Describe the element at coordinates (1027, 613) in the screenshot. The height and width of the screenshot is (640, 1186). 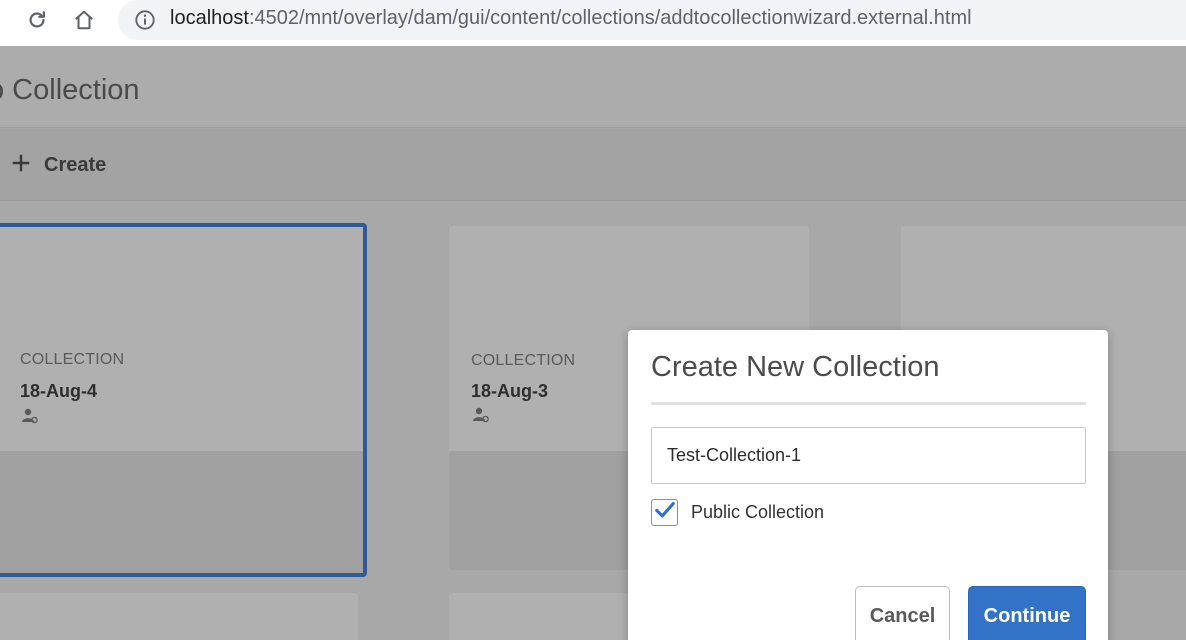
I see `continue-button: Continue` at that location.